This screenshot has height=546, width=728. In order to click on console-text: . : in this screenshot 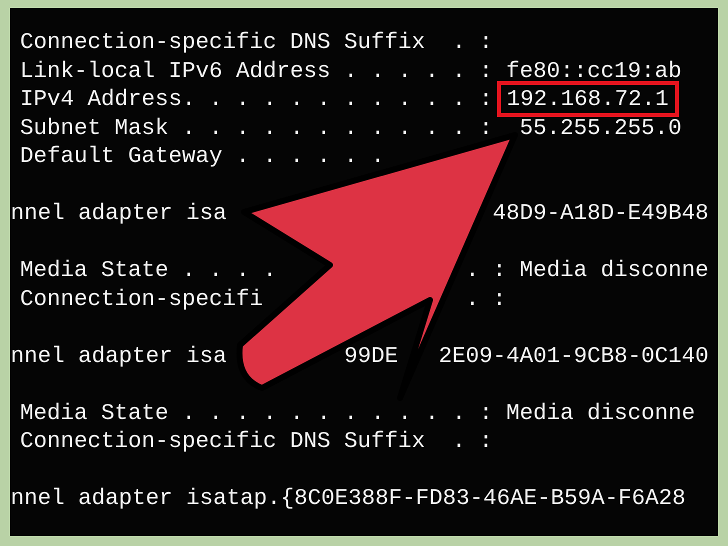, I will do `click(486, 298)`.